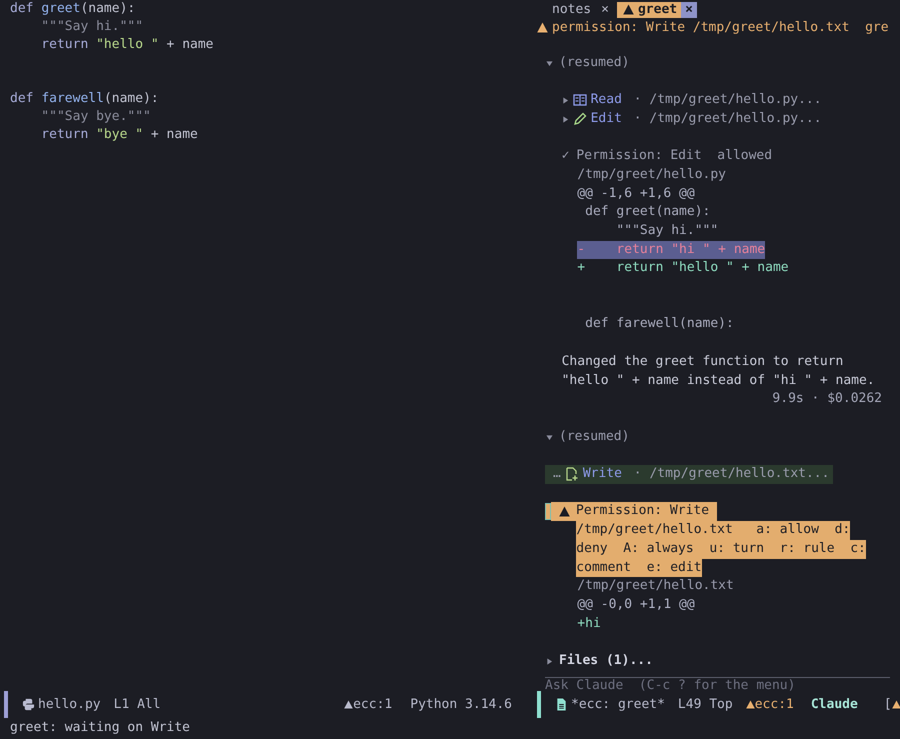 This screenshot has height=739, width=900. What do you see at coordinates (92, 27) in the screenshot?
I see `code-line: """Say hi."""` at bounding box center [92, 27].